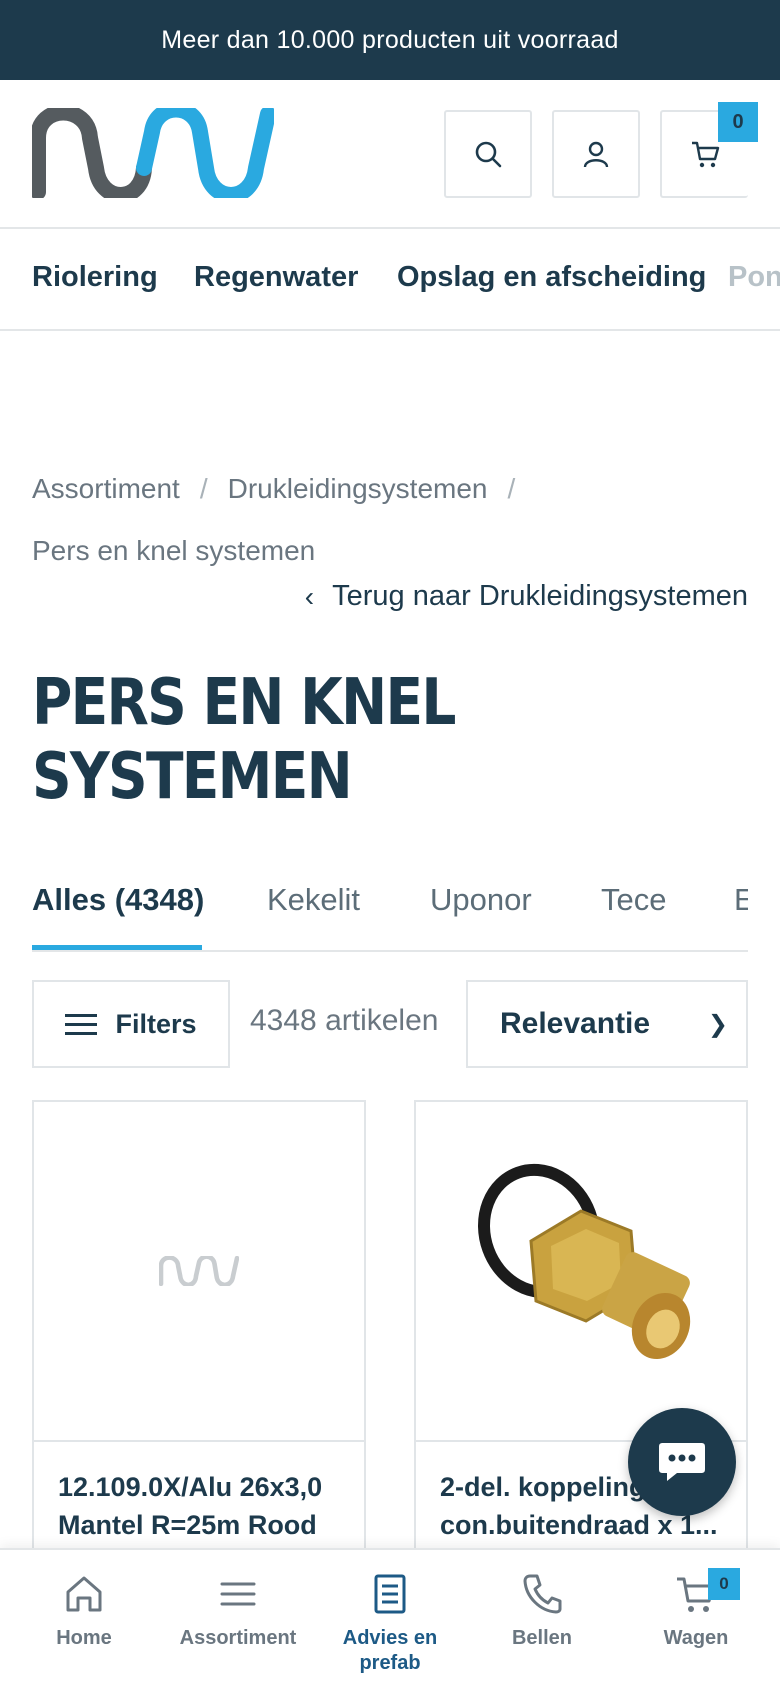  What do you see at coordinates (238, 1638) in the screenshot?
I see `bottom-nav-label: Assortiment` at bounding box center [238, 1638].